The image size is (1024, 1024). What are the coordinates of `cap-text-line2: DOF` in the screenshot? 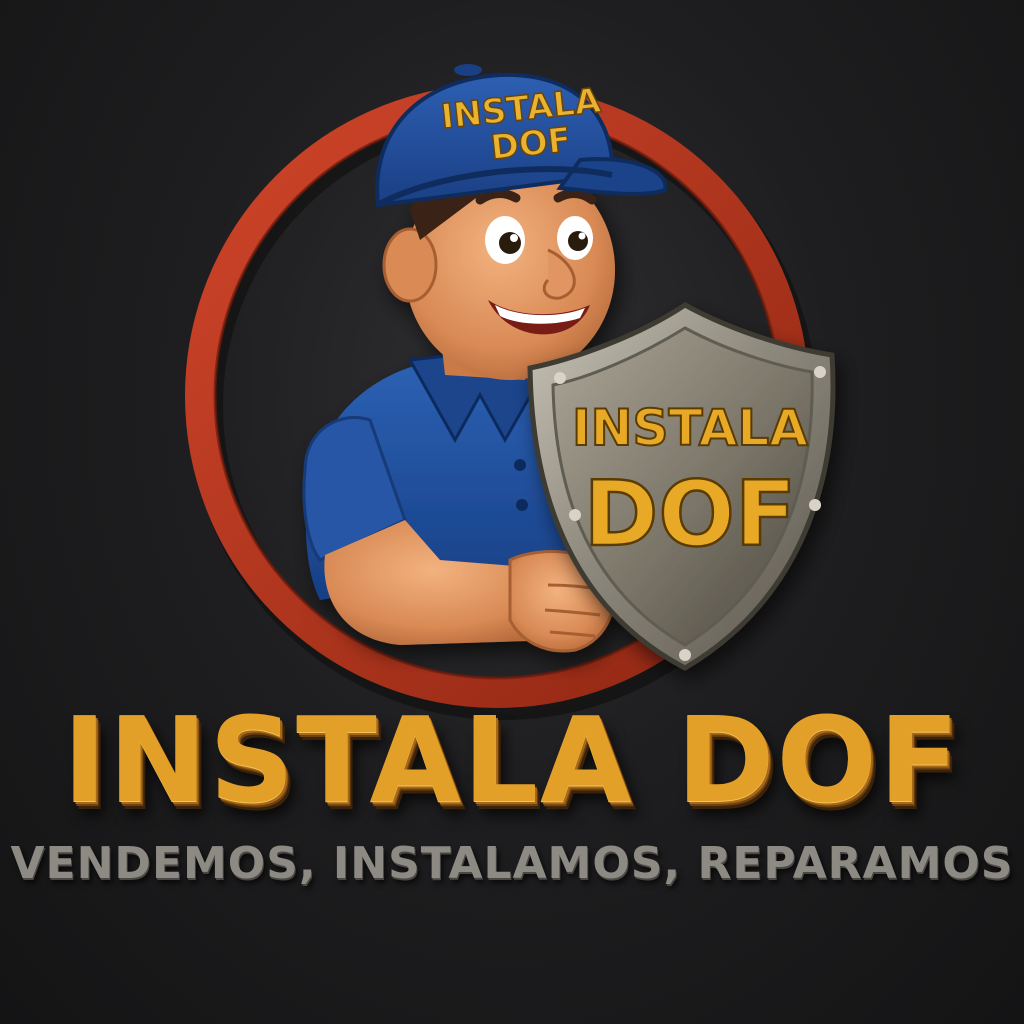 It's located at (531, 144).